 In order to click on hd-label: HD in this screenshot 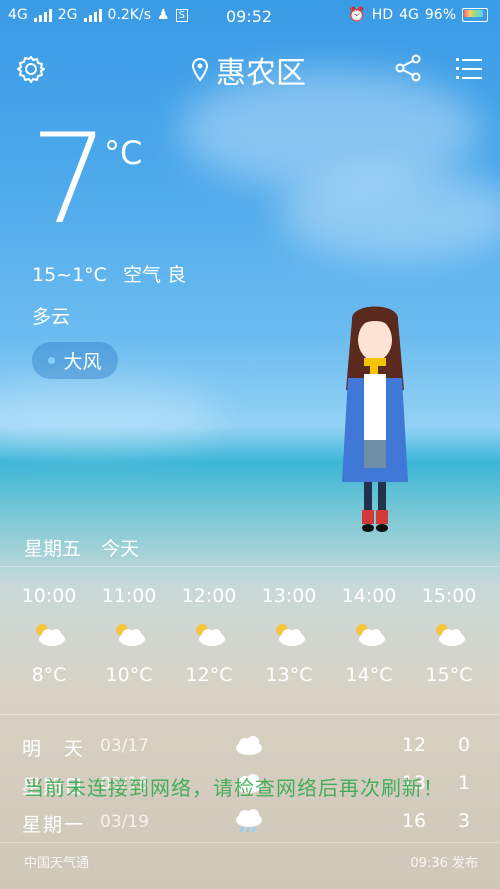, I will do `click(382, 15)`.